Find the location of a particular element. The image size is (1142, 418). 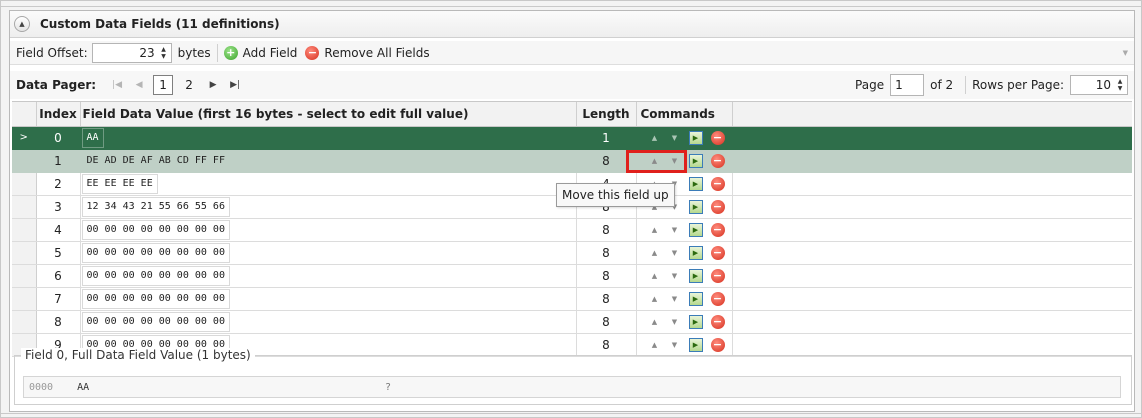

page-1-button: 1 is located at coordinates (163, 85).